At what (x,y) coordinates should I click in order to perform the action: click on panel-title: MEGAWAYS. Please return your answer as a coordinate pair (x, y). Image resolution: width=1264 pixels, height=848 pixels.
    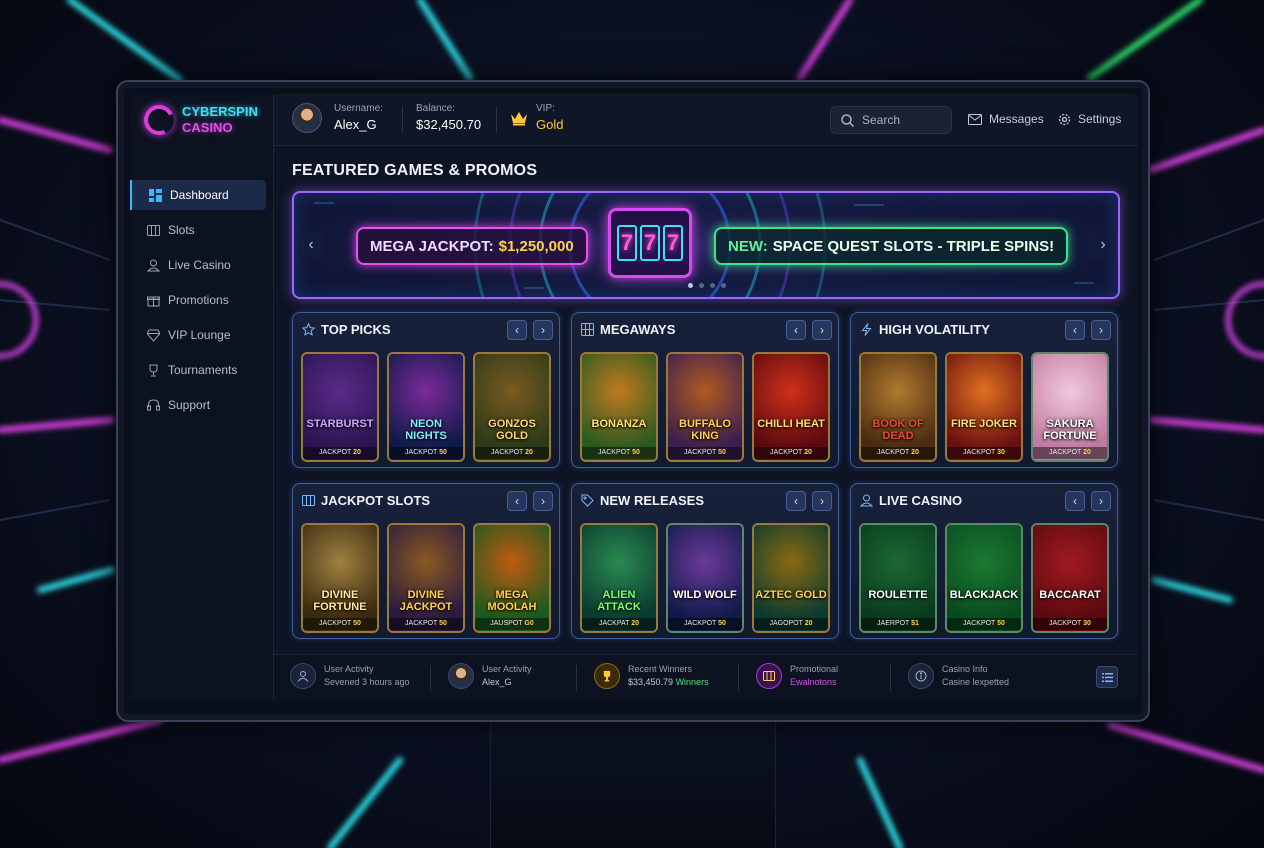
    Looking at the image, I should click on (627, 329).